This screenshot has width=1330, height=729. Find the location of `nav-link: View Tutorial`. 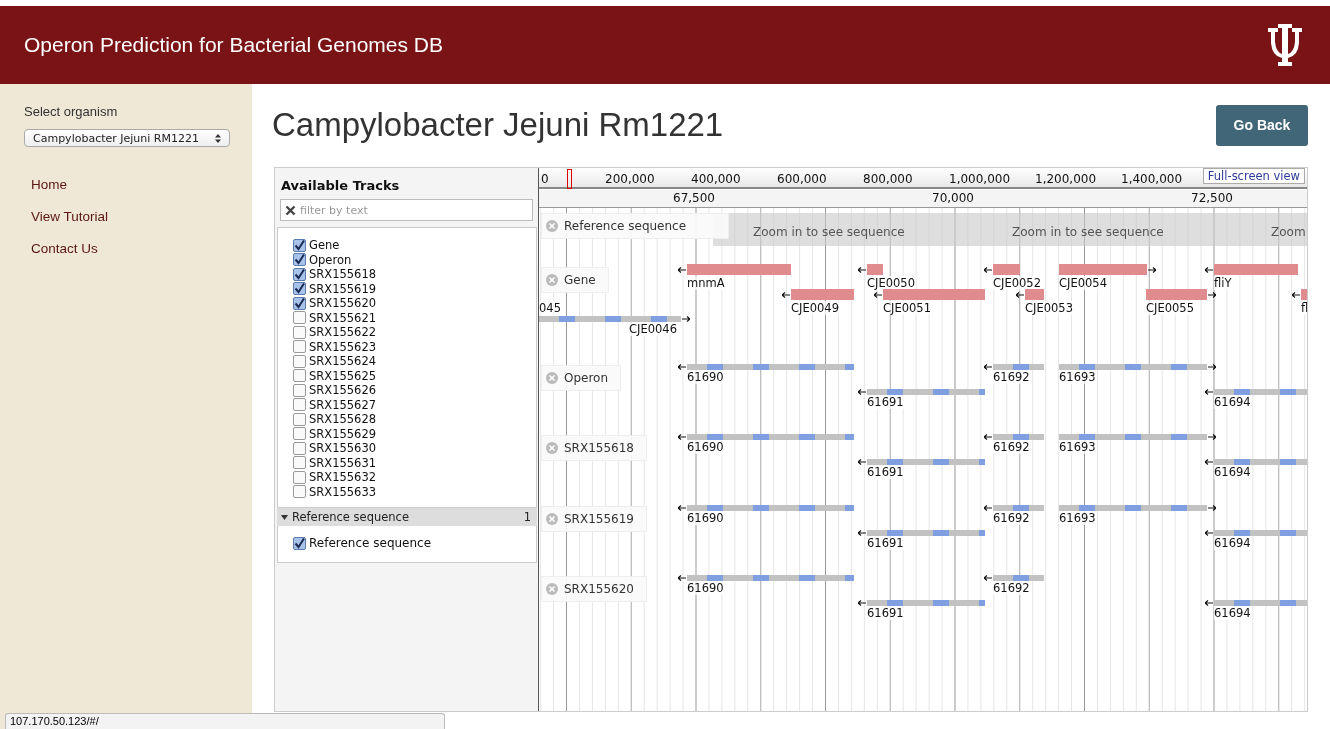

nav-link: View Tutorial is located at coordinates (141, 216).